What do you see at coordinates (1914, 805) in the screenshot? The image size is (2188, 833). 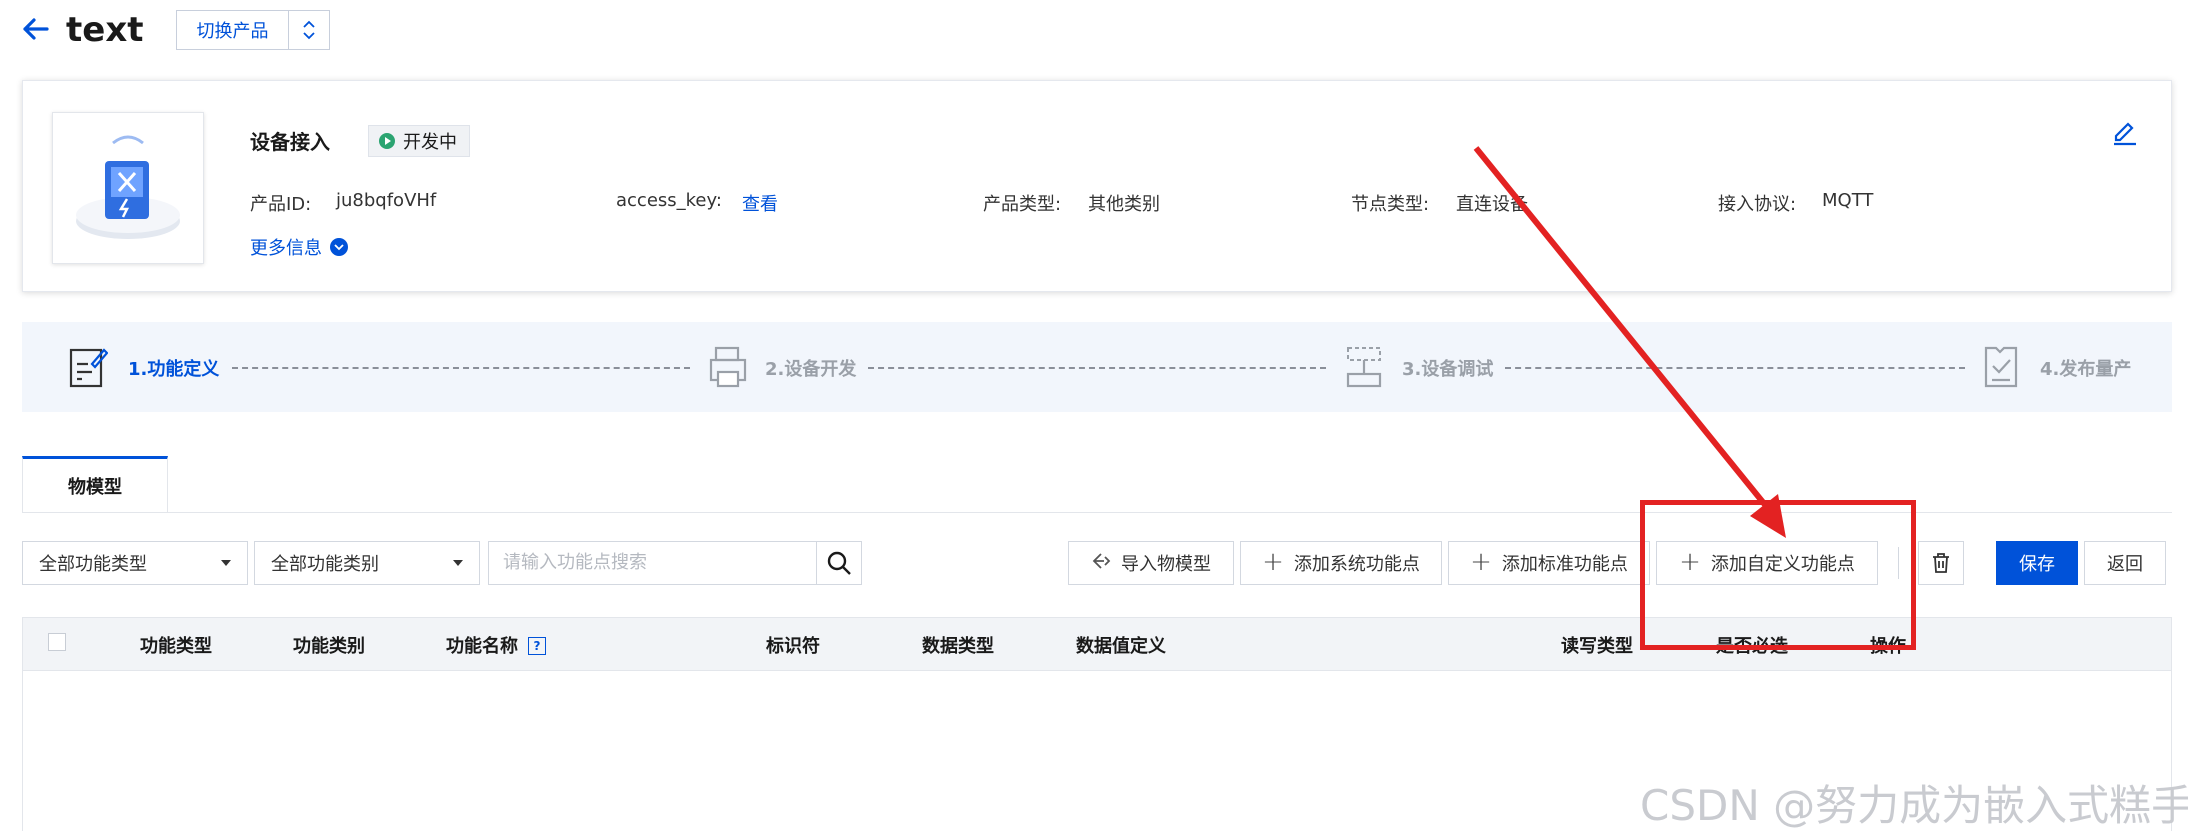 I see `watermark: CSDN @努力成为嵌入式糕手` at bounding box center [1914, 805].